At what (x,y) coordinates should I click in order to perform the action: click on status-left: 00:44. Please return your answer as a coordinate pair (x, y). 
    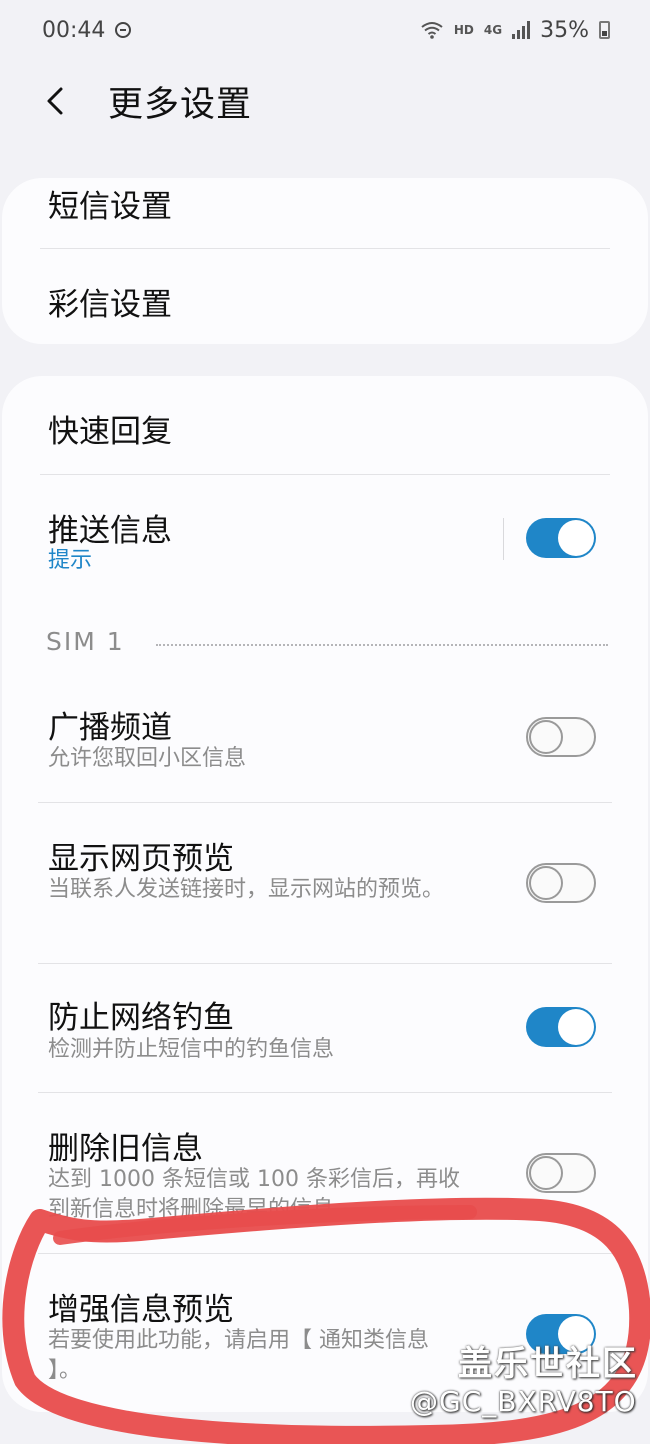
    Looking at the image, I should click on (87, 30).